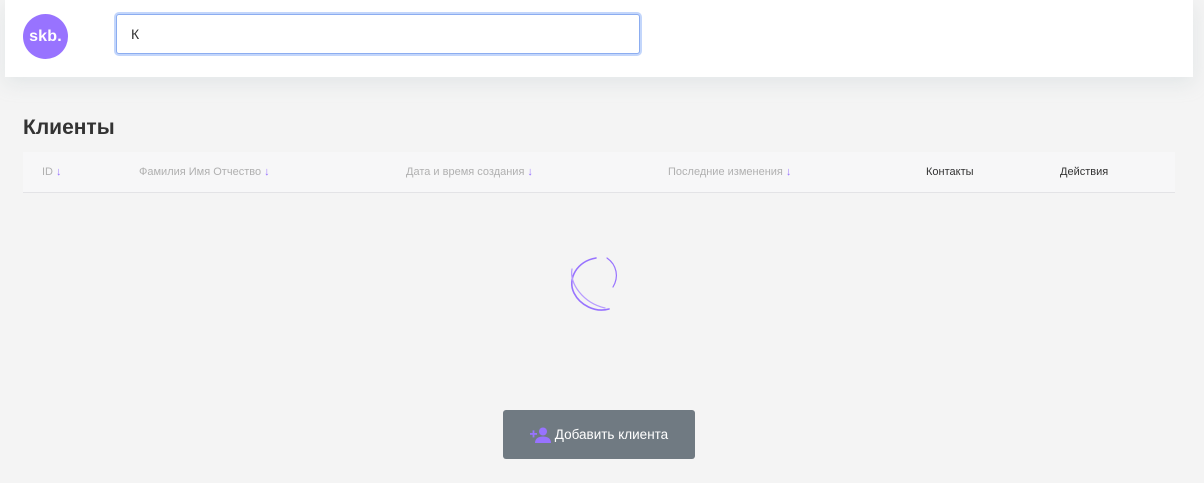 Image resolution: width=1204 pixels, height=483 pixels. What do you see at coordinates (45, 36) in the screenshot?
I see `logo: skb.` at bounding box center [45, 36].